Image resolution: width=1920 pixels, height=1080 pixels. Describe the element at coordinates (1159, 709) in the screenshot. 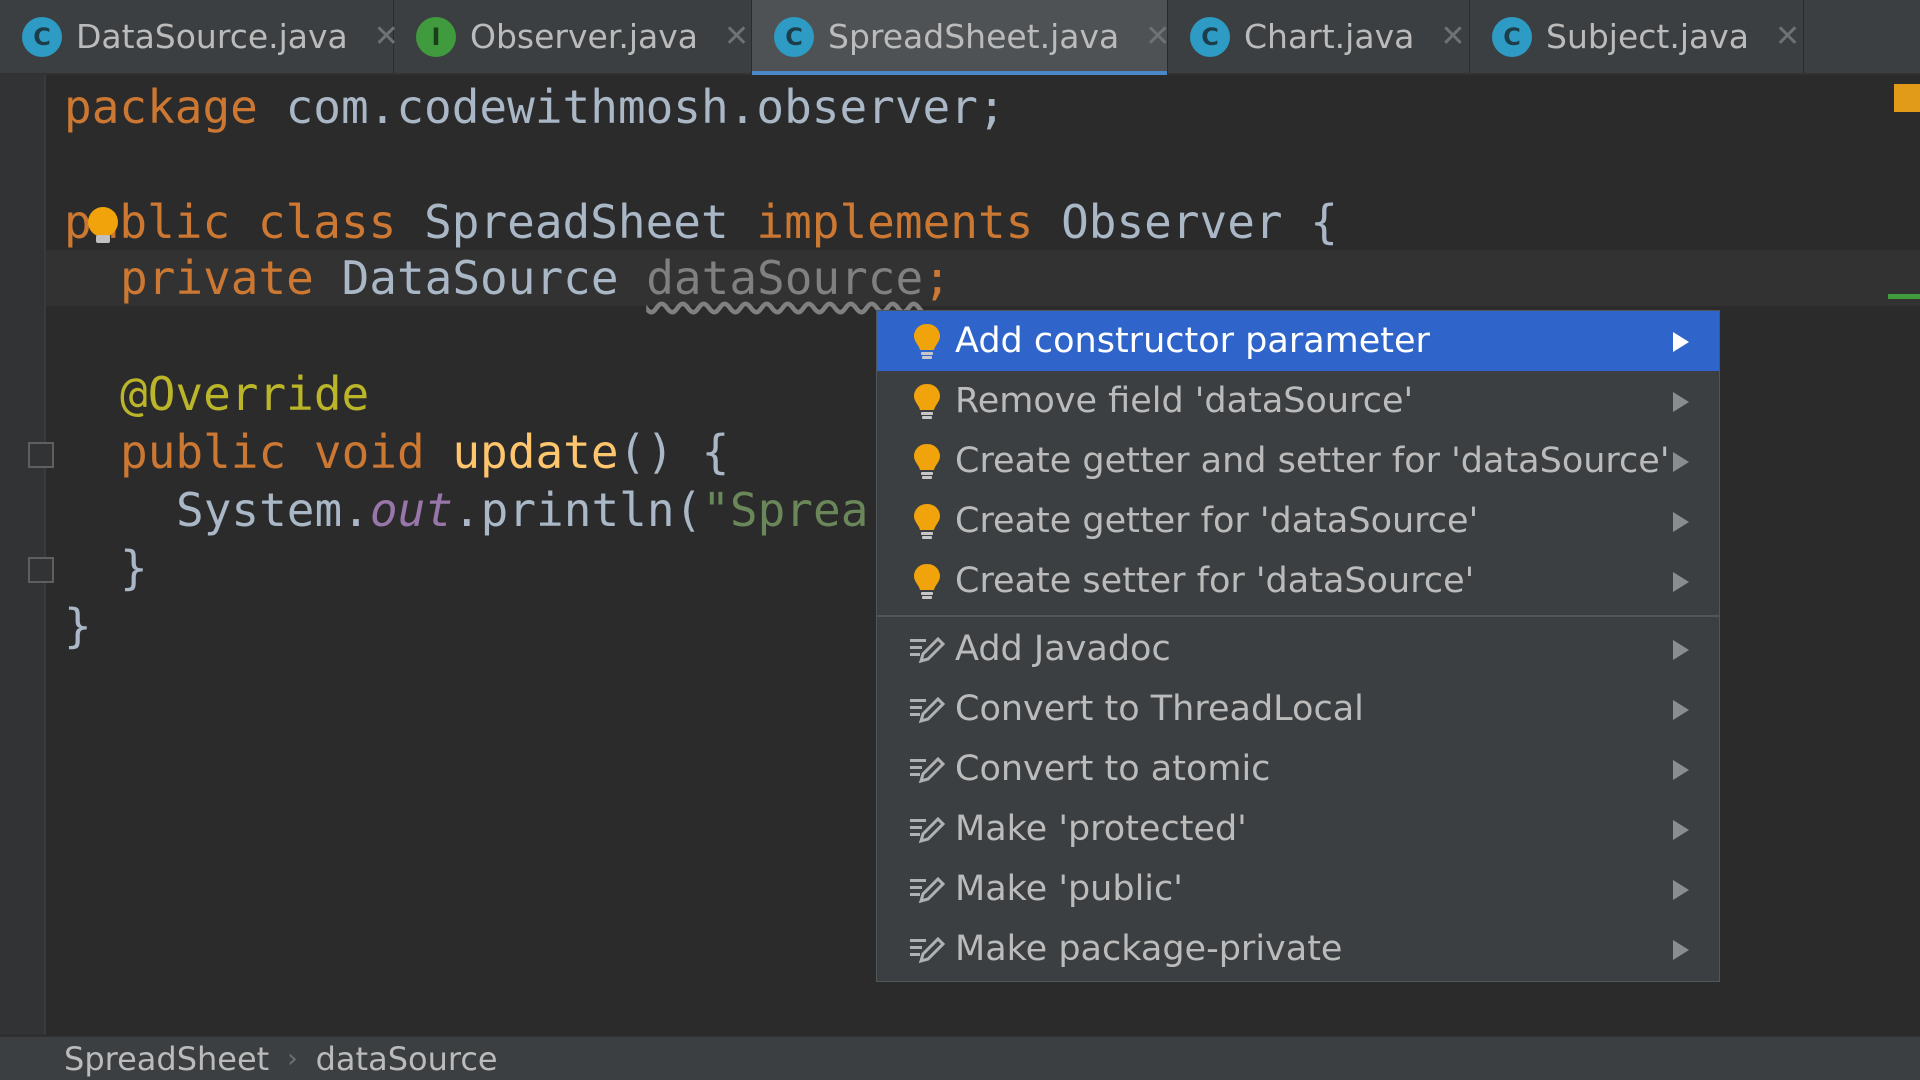

I see `menu-item-label: Convert to ThreadLocal` at that location.